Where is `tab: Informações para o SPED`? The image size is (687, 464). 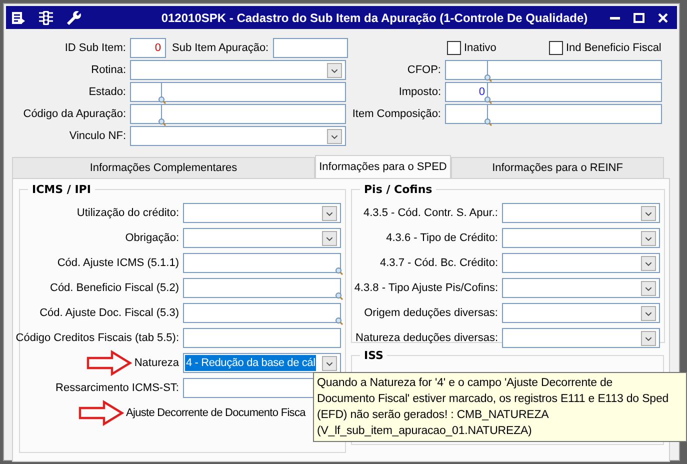 tab: Informações para o SPED is located at coordinates (383, 166).